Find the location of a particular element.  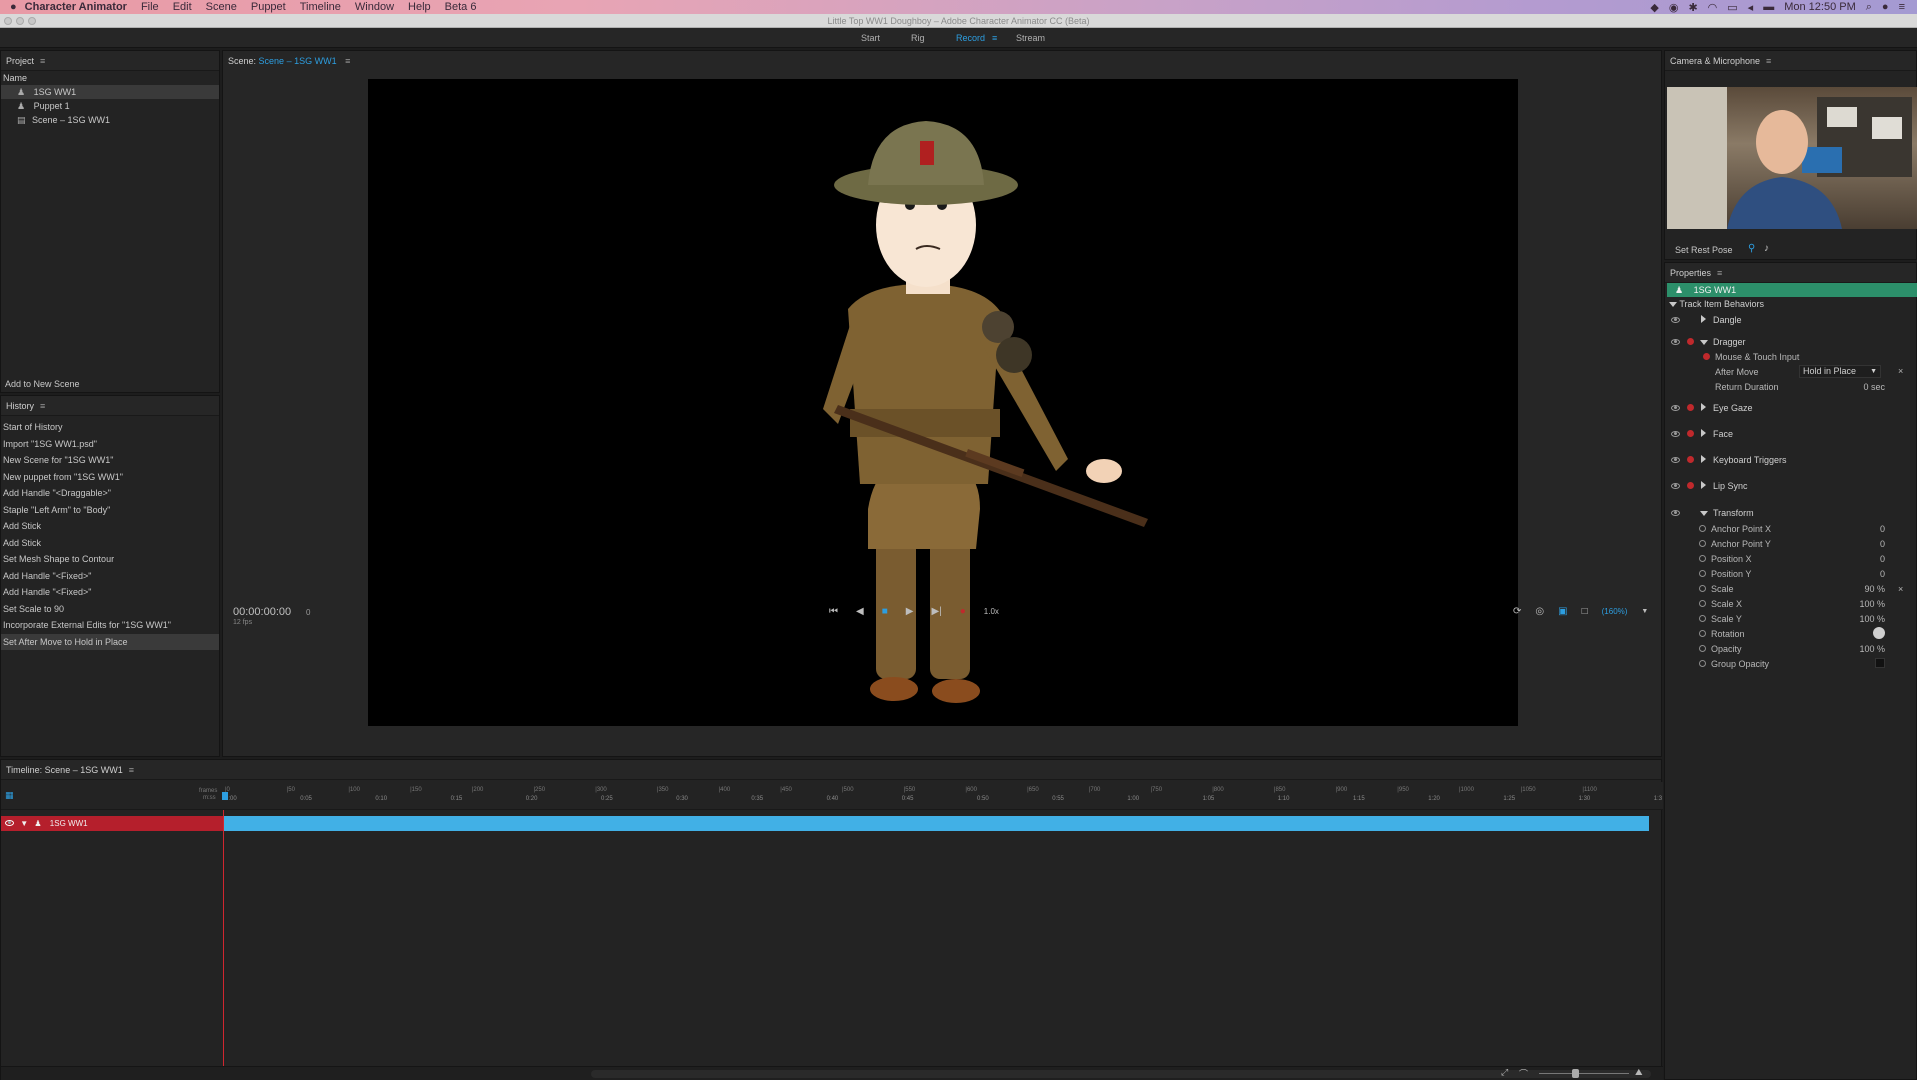

param-row: Scale Y is located at coordinates (1720, 619).